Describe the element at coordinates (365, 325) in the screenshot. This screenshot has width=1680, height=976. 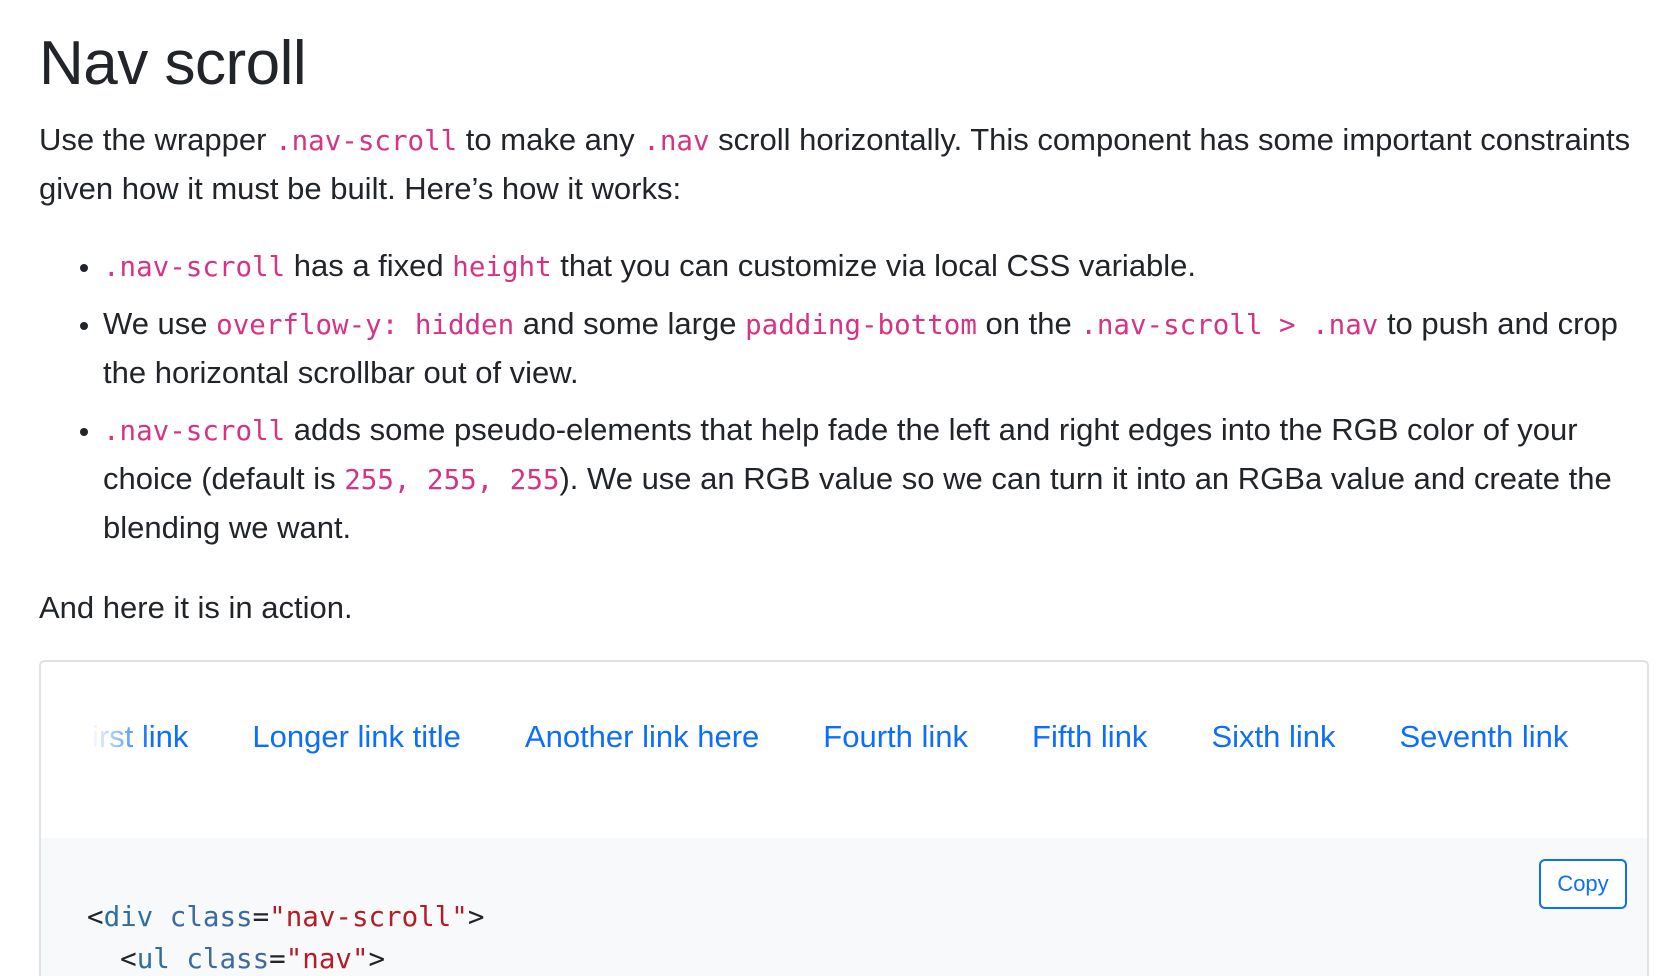
I see `inline-code: overflow-y: hidden` at that location.